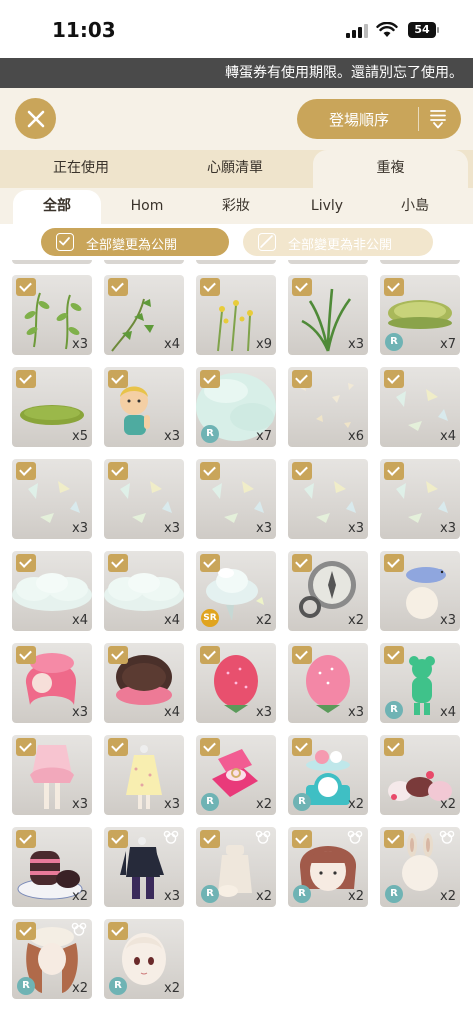  What do you see at coordinates (57, 207) in the screenshot?
I see `tab-all: 全部` at bounding box center [57, 207].